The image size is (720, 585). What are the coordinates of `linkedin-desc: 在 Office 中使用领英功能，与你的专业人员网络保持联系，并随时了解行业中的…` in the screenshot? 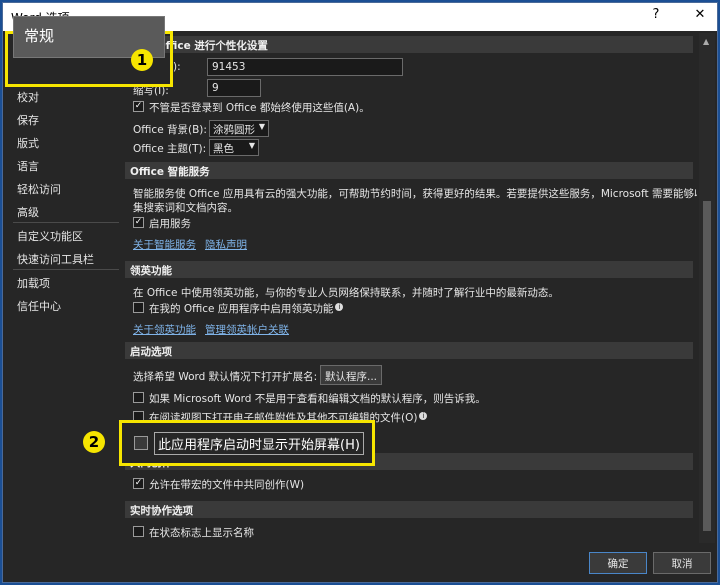 It's located at (346, 293).